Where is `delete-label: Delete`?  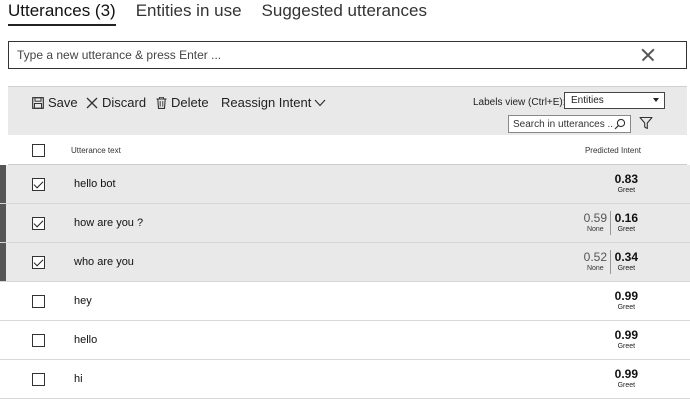 delete-label: Delete is located at coordinates (190, 102).